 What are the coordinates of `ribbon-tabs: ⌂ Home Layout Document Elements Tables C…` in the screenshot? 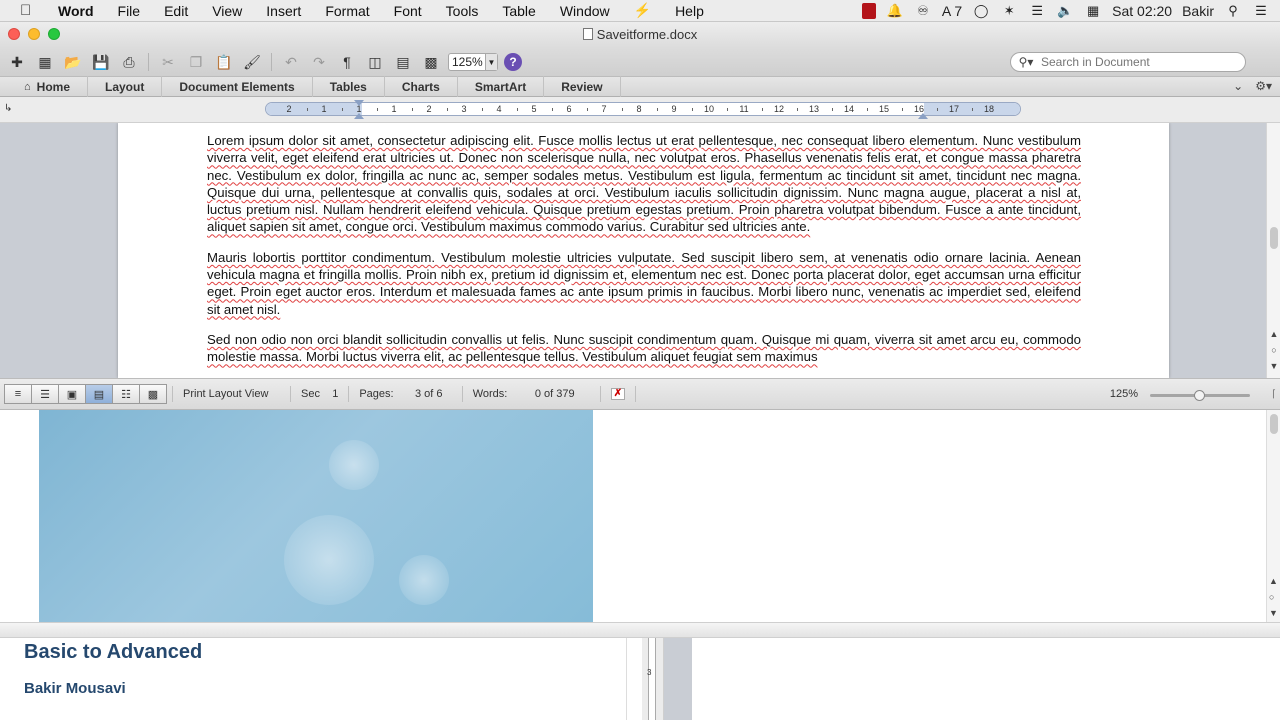 It's located at (640, 86).